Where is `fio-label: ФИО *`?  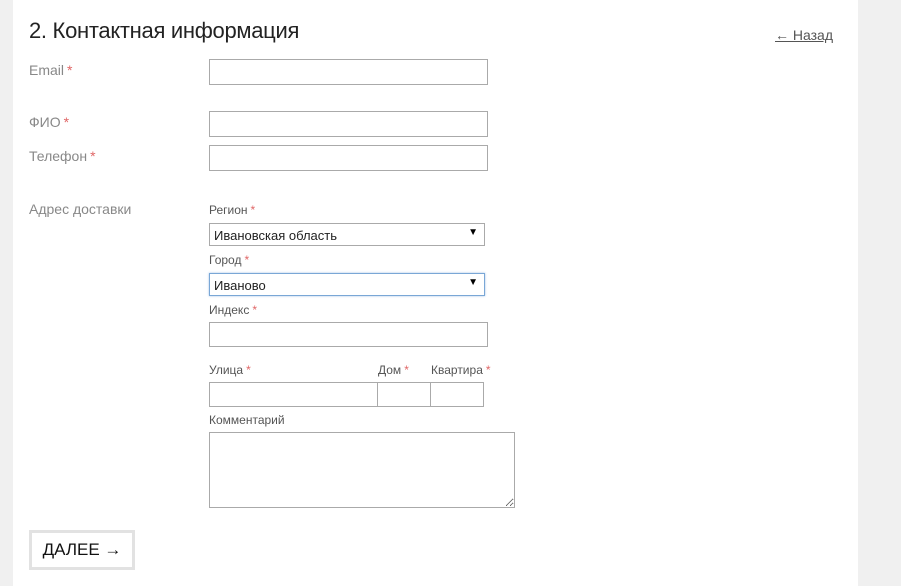 fio-label: ФИО * is located at coordinates (49, 122).